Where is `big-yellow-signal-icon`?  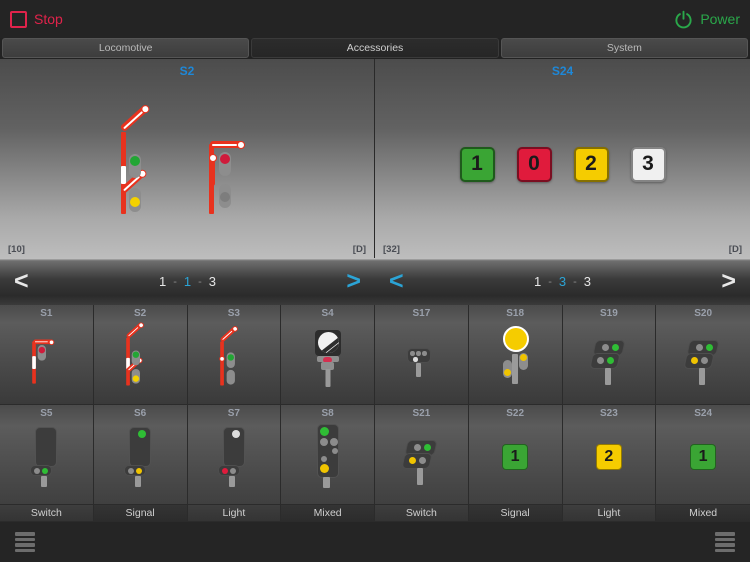 big-yellow-signal-icon is located at coordinates (515, 357).